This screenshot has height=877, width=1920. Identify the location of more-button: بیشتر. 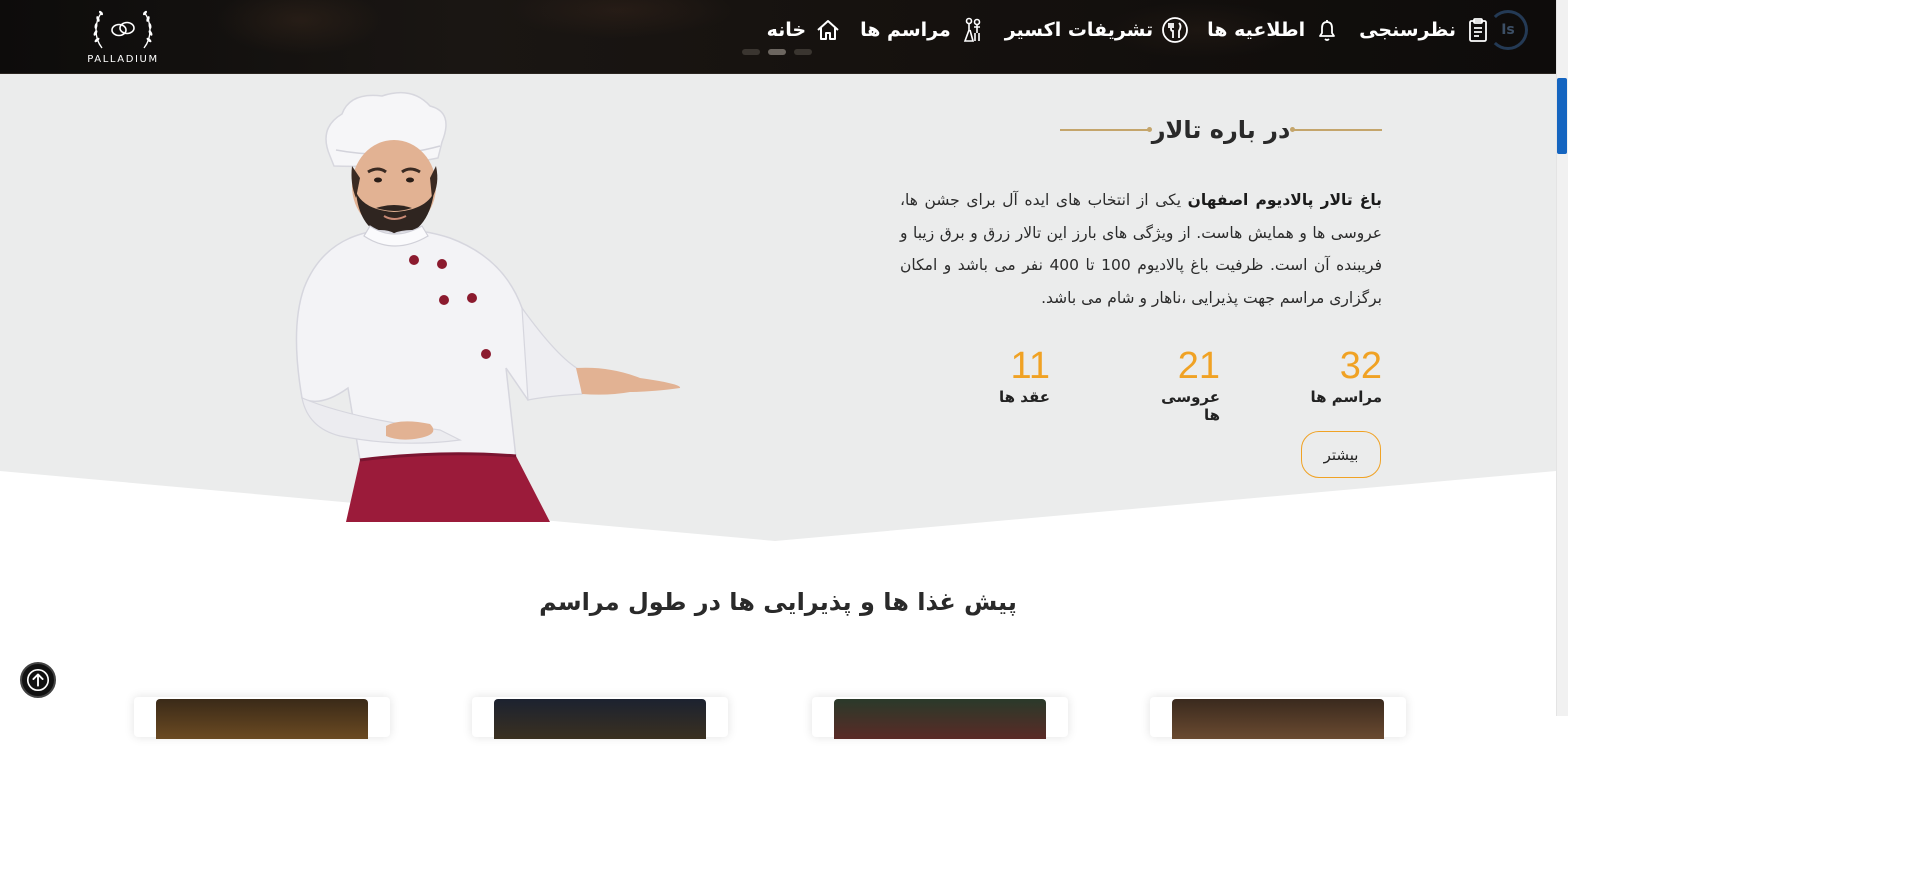
(1341, 454).